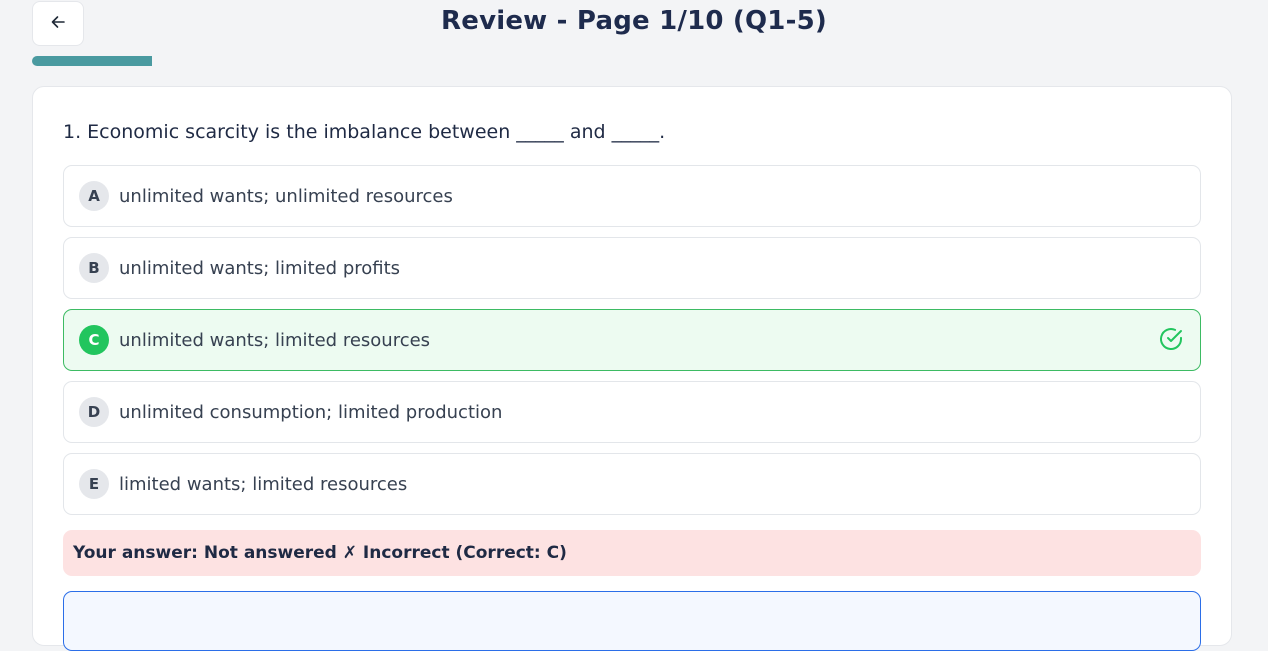  What do you see at coordinates (94, 340) in the screenshot?
I see `option-letter: C` at bounding box center [94, 340].